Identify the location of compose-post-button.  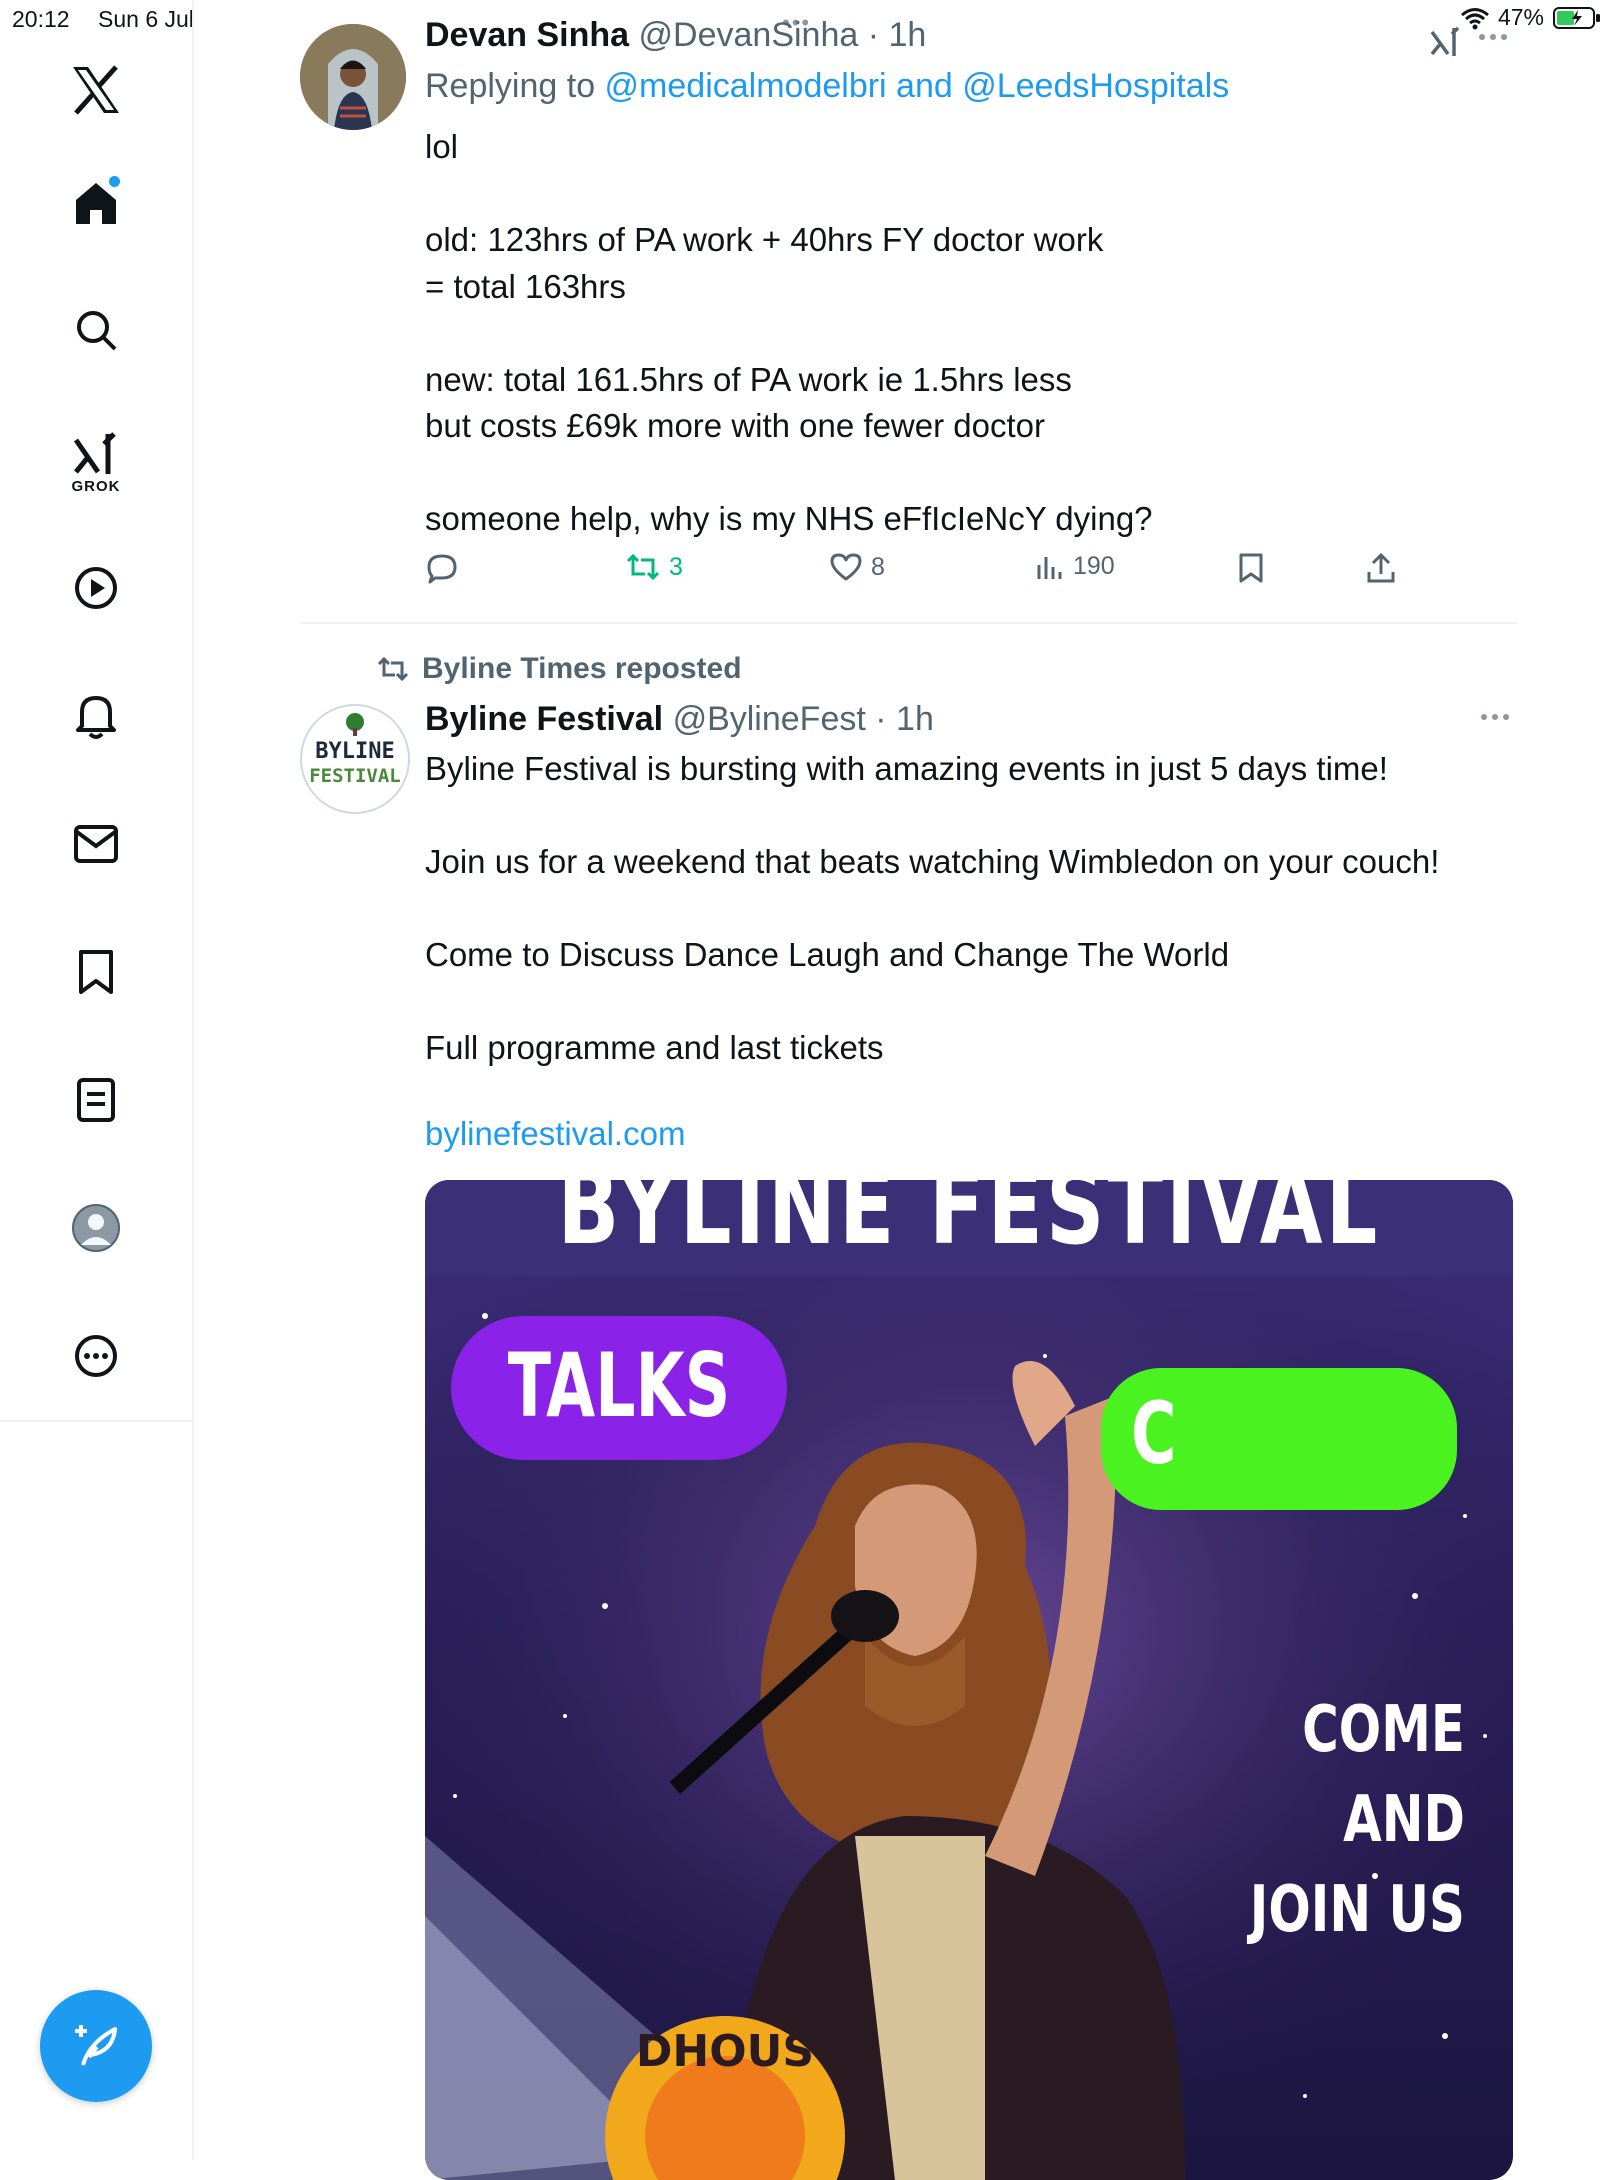
(96, 2046).